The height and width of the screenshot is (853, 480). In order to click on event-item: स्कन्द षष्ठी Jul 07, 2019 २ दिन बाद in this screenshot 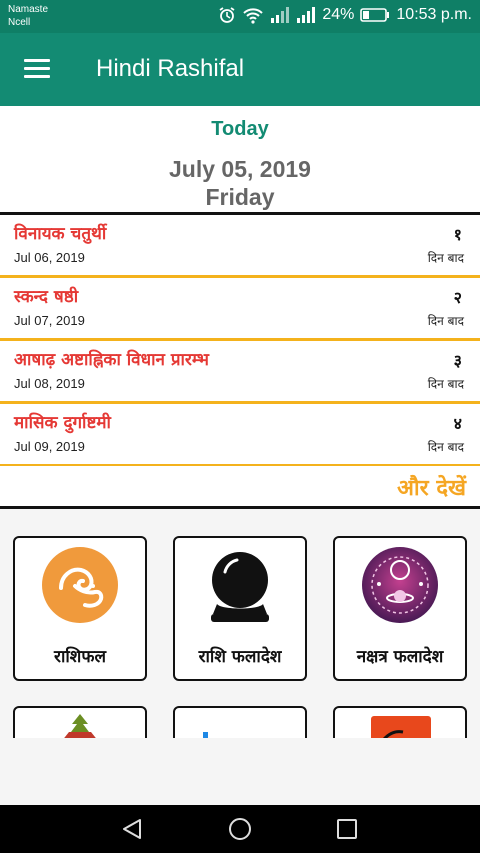, I will do `click(240, 309)`.